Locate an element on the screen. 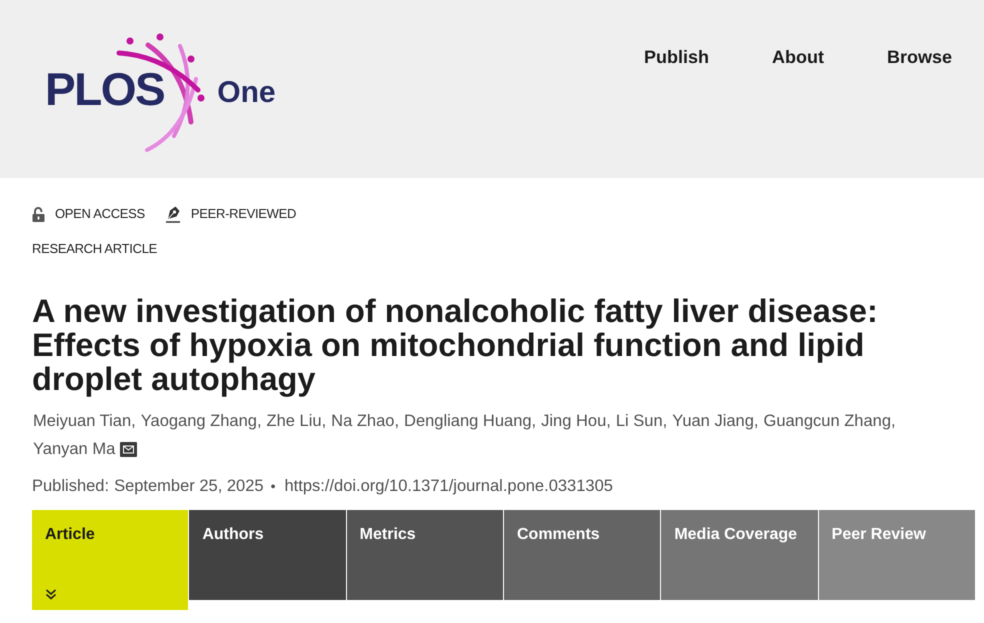 This screenshot has width=984, height=623. tab: Peer Review is located at coordinates (896, 555).